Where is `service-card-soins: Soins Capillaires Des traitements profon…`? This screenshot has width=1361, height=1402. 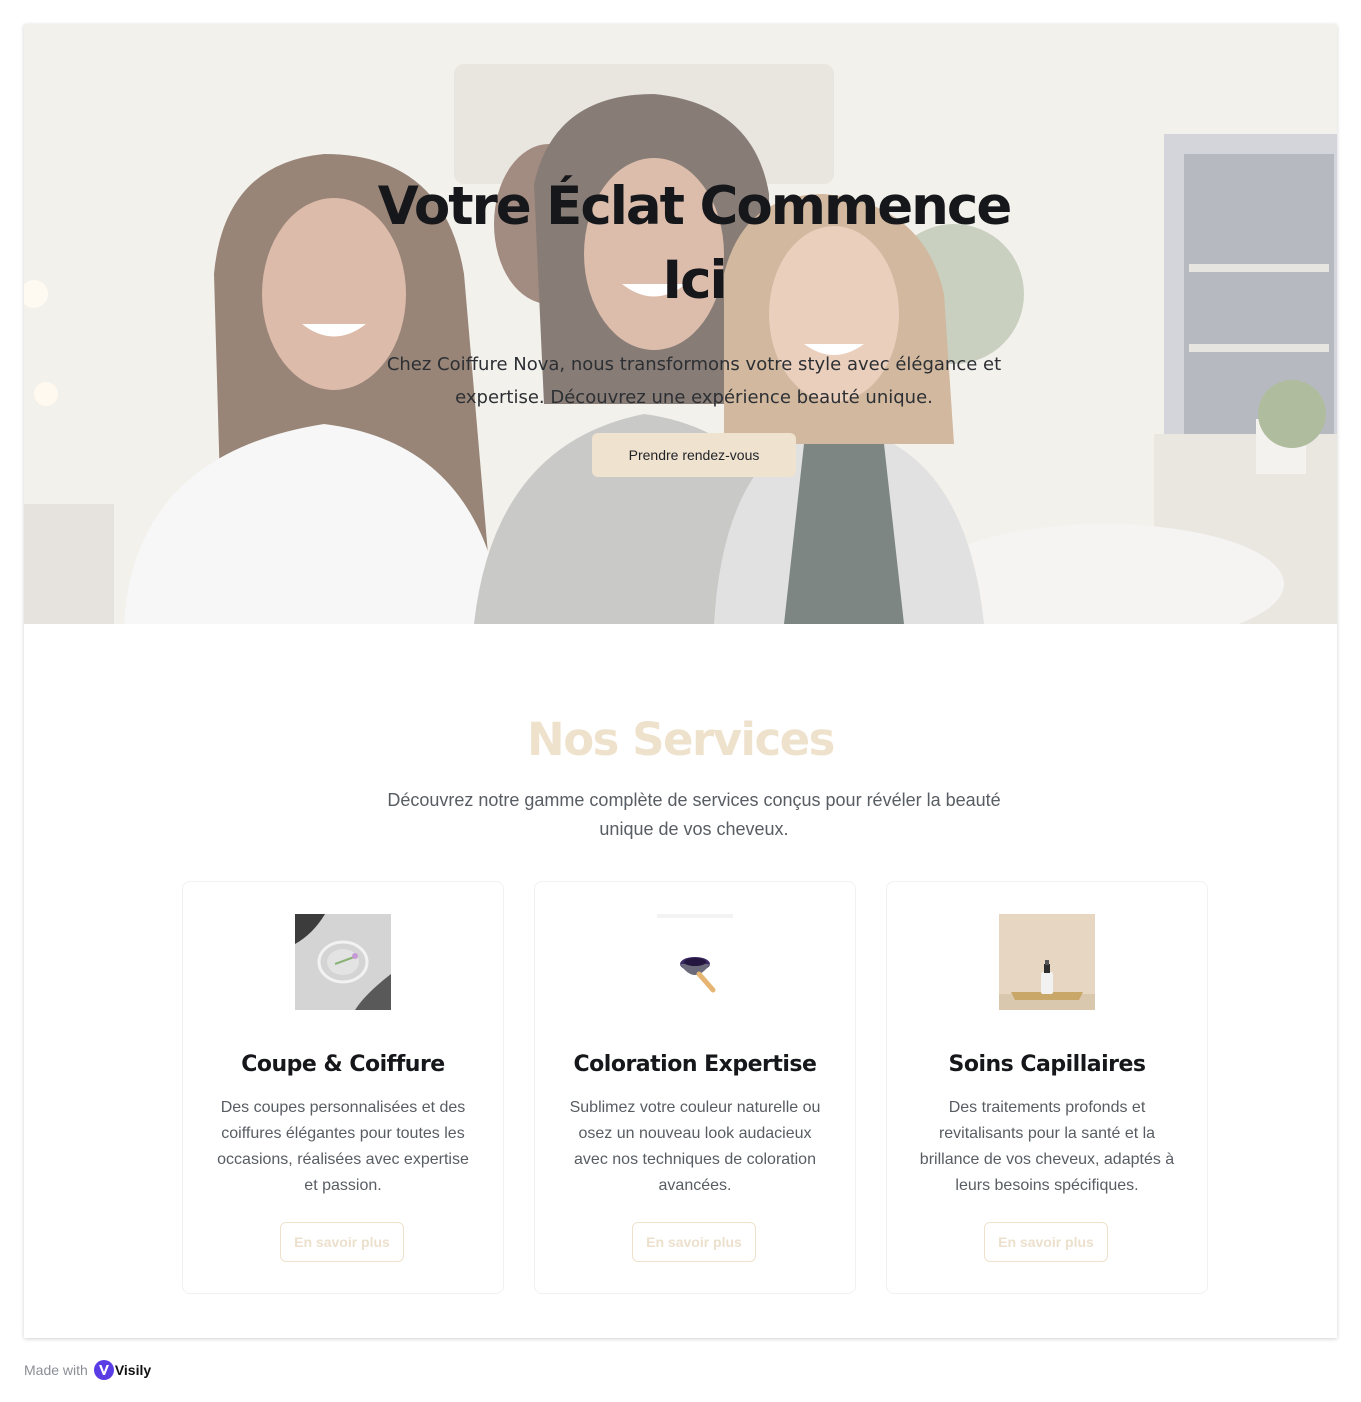 service-card-soins: Soins Capillaires Des traitements profon… is located at coordinates (1047, 1087).